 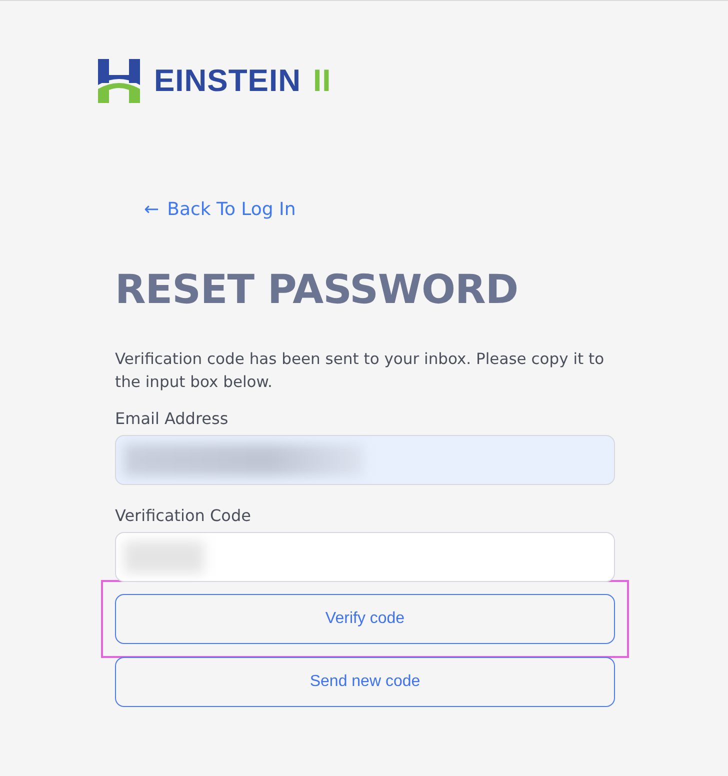 I want to click on brand-name: EINSTEIN, so click(x=227, y=81).